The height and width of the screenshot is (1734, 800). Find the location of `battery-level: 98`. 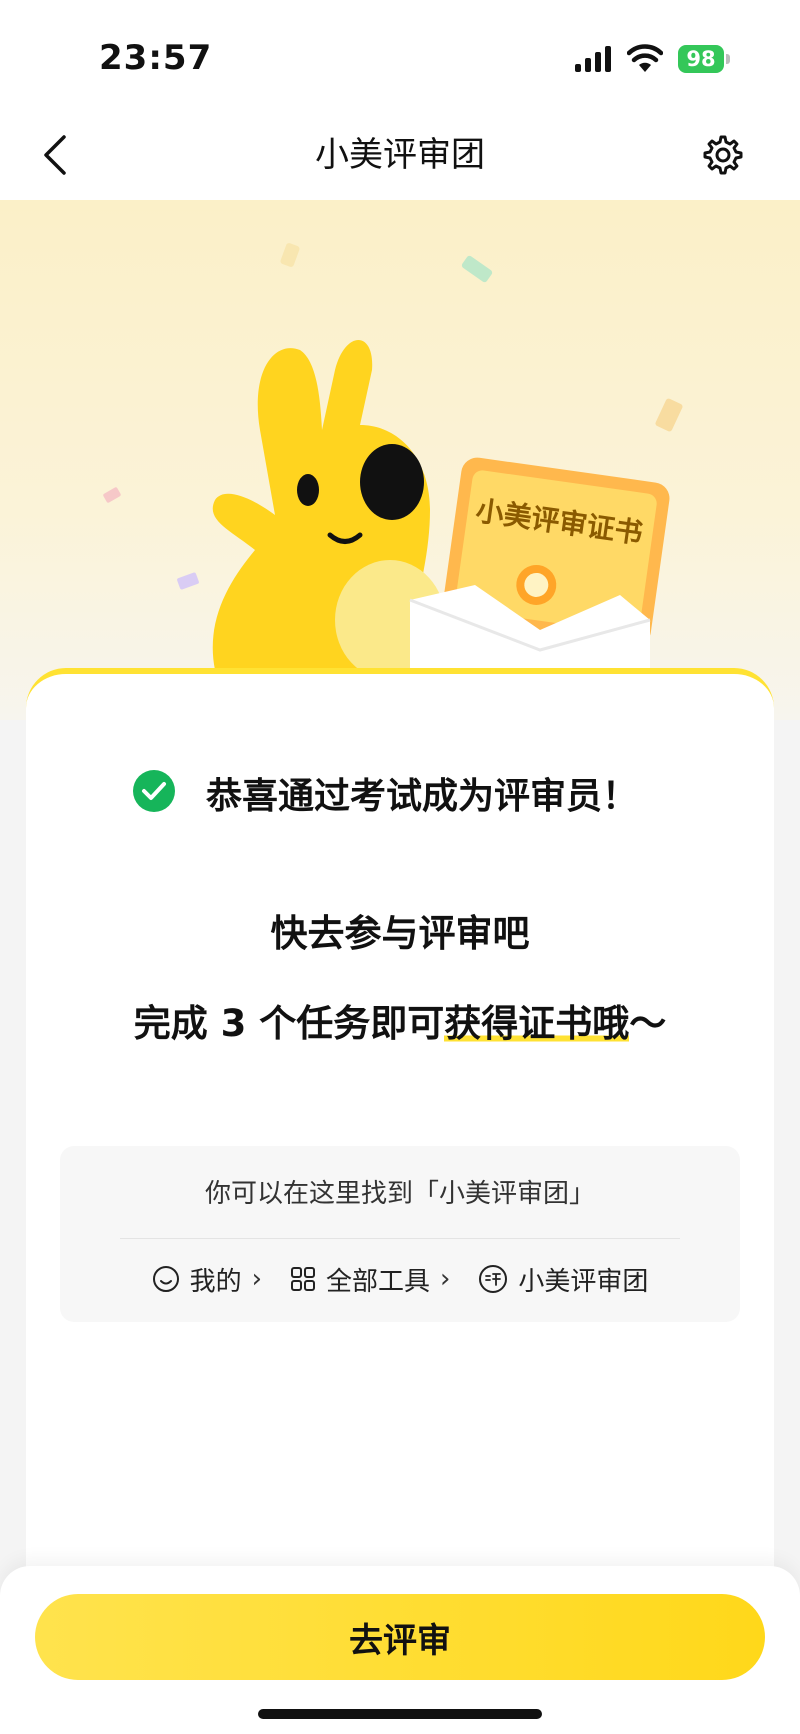

battery-level: 98 is located at coordinates (701, 59).